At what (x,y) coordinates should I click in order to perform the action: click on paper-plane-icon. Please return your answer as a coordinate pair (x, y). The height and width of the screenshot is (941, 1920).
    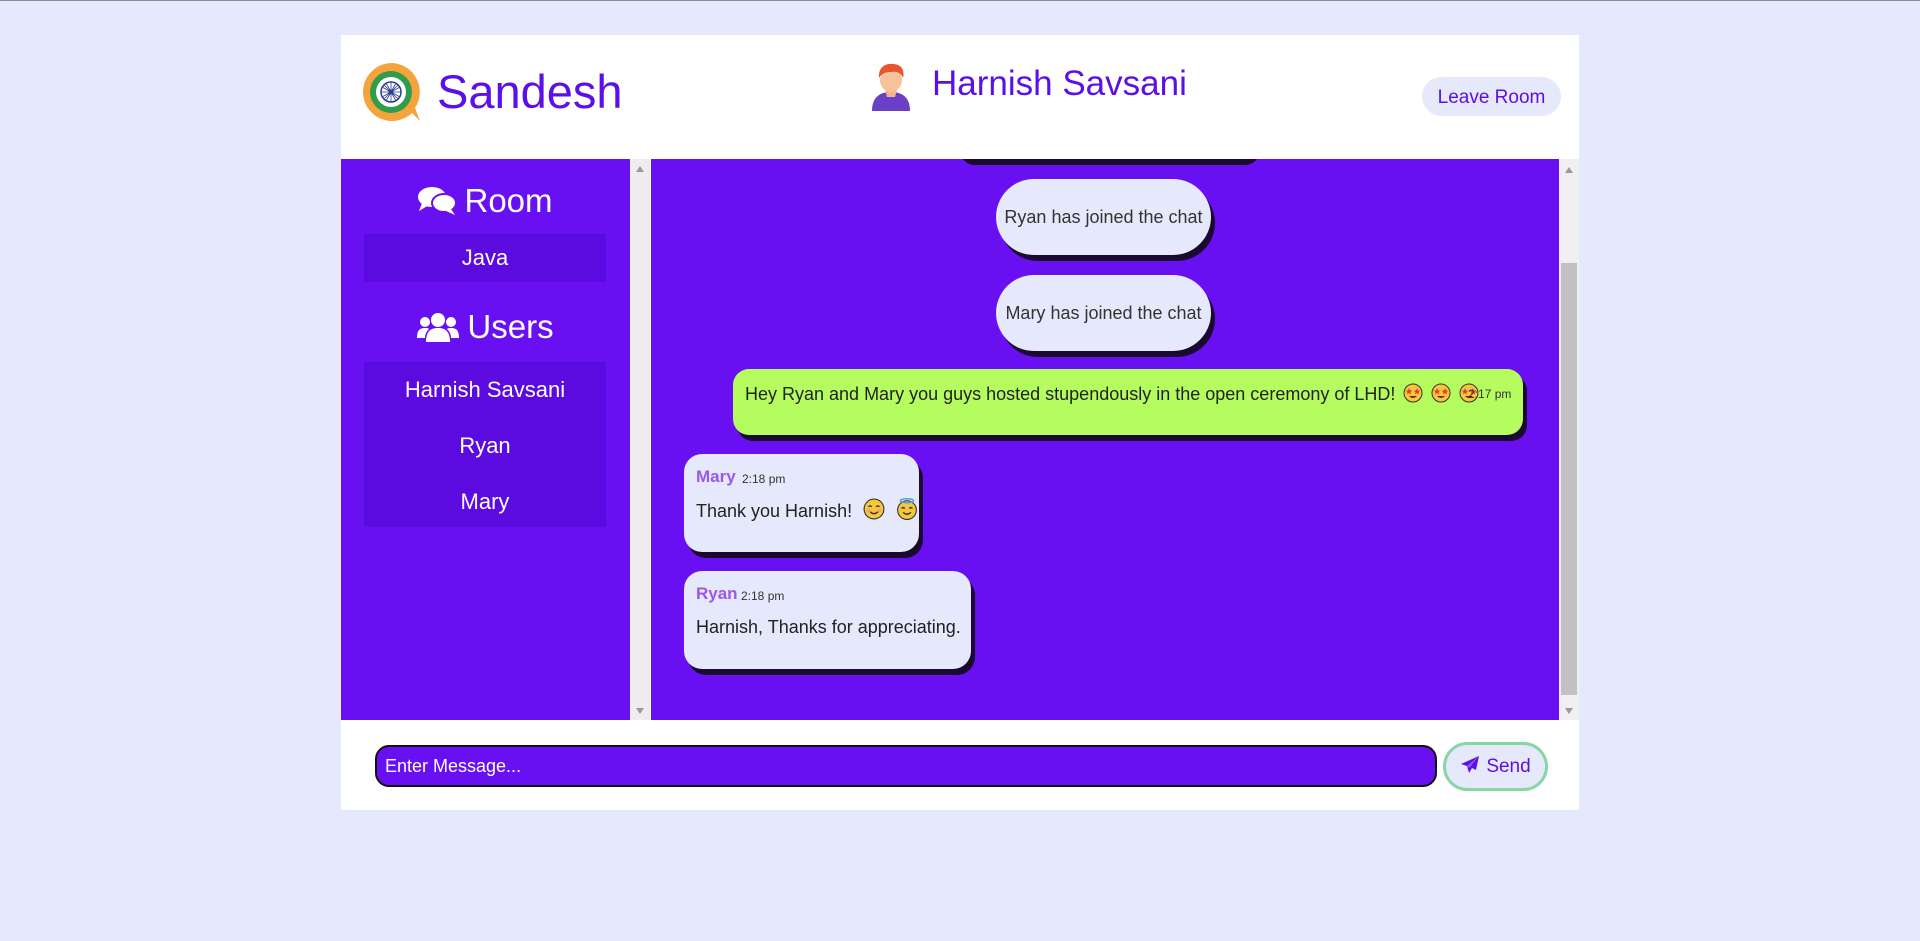
    Looking at the image, I should click on (1470, 764).